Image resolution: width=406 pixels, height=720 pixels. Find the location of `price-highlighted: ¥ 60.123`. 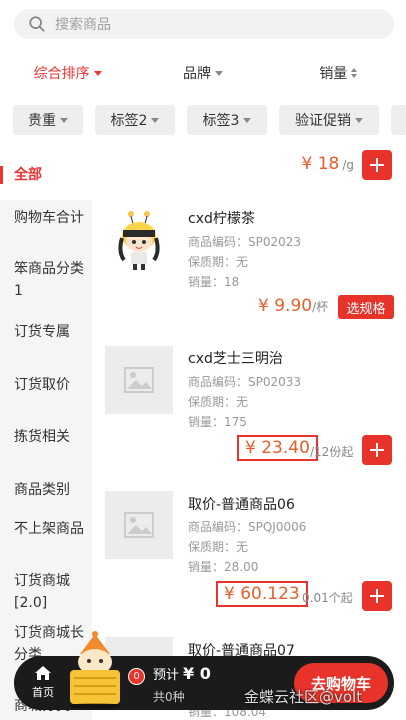

price-highlighted: ¥ 60.123 is located at coordinates (262, 594).